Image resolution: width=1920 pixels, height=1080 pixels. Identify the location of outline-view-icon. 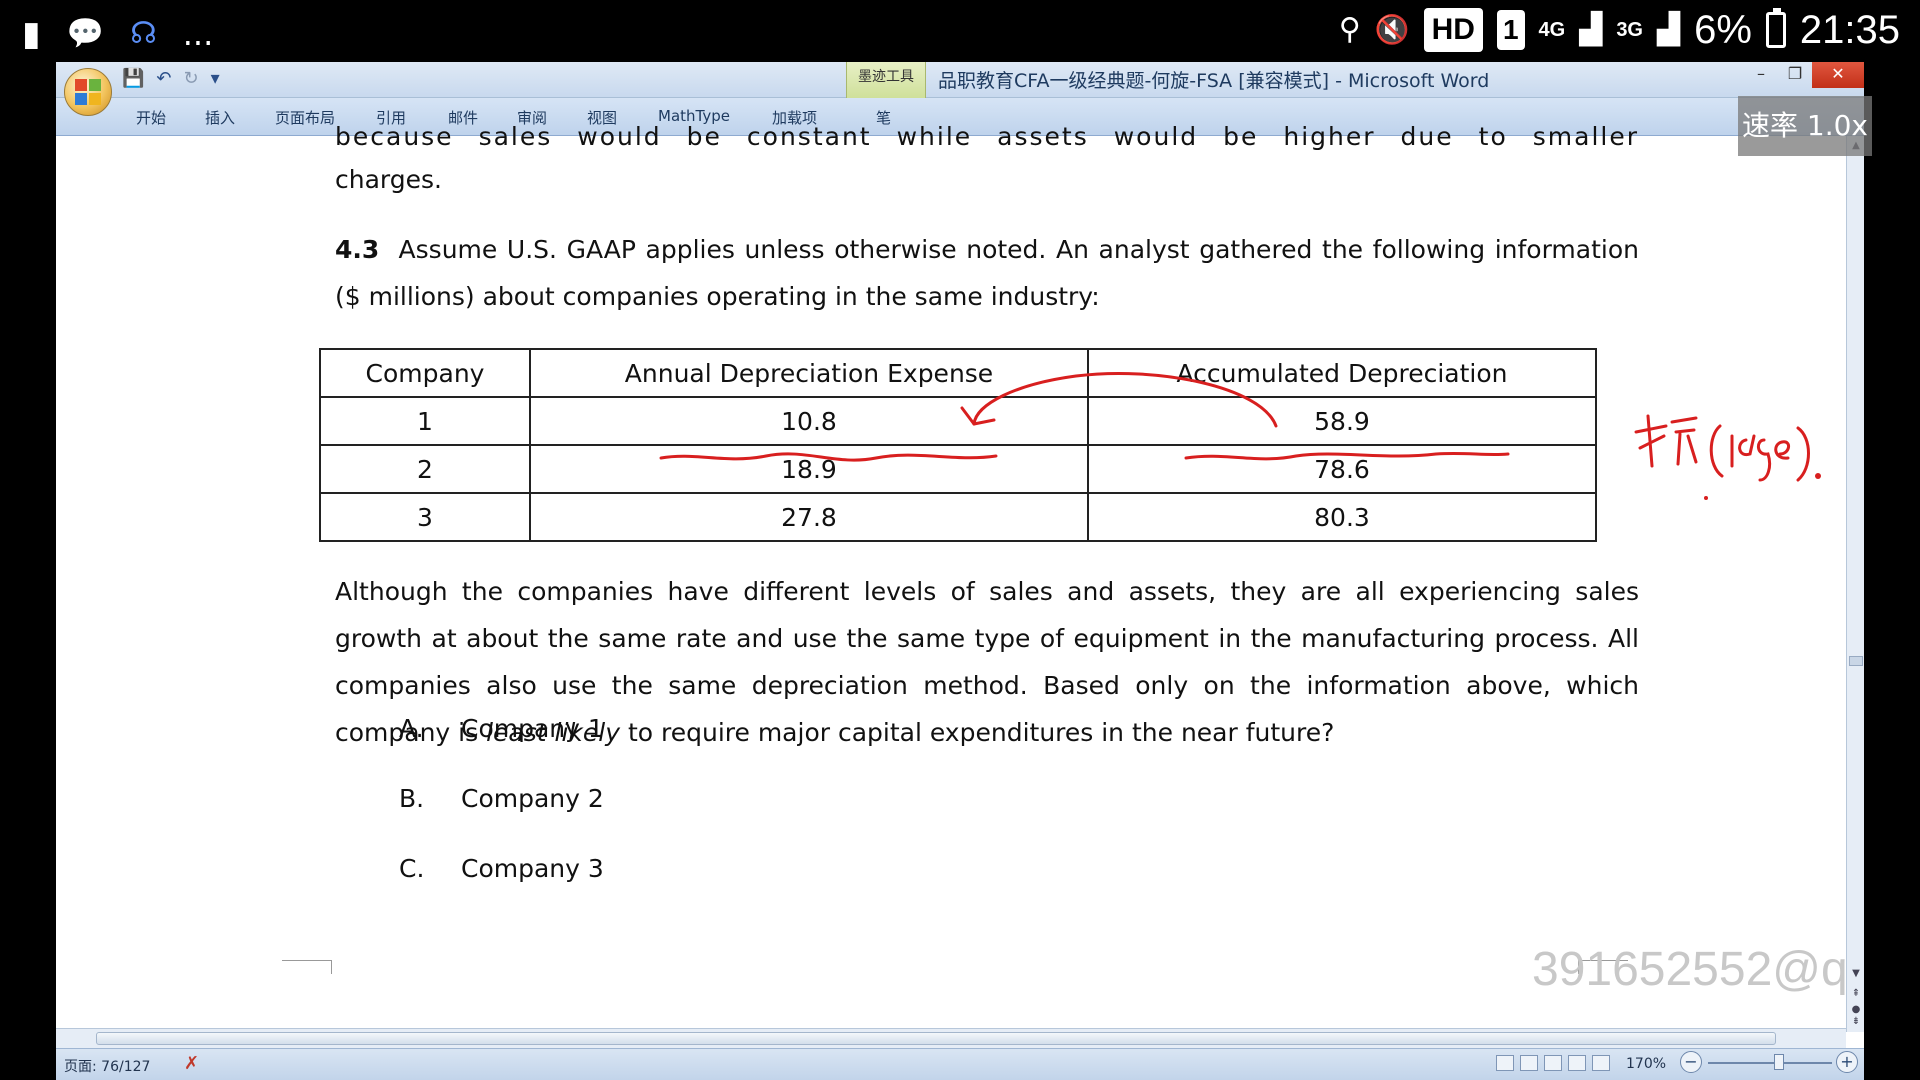
(1577, 1063).